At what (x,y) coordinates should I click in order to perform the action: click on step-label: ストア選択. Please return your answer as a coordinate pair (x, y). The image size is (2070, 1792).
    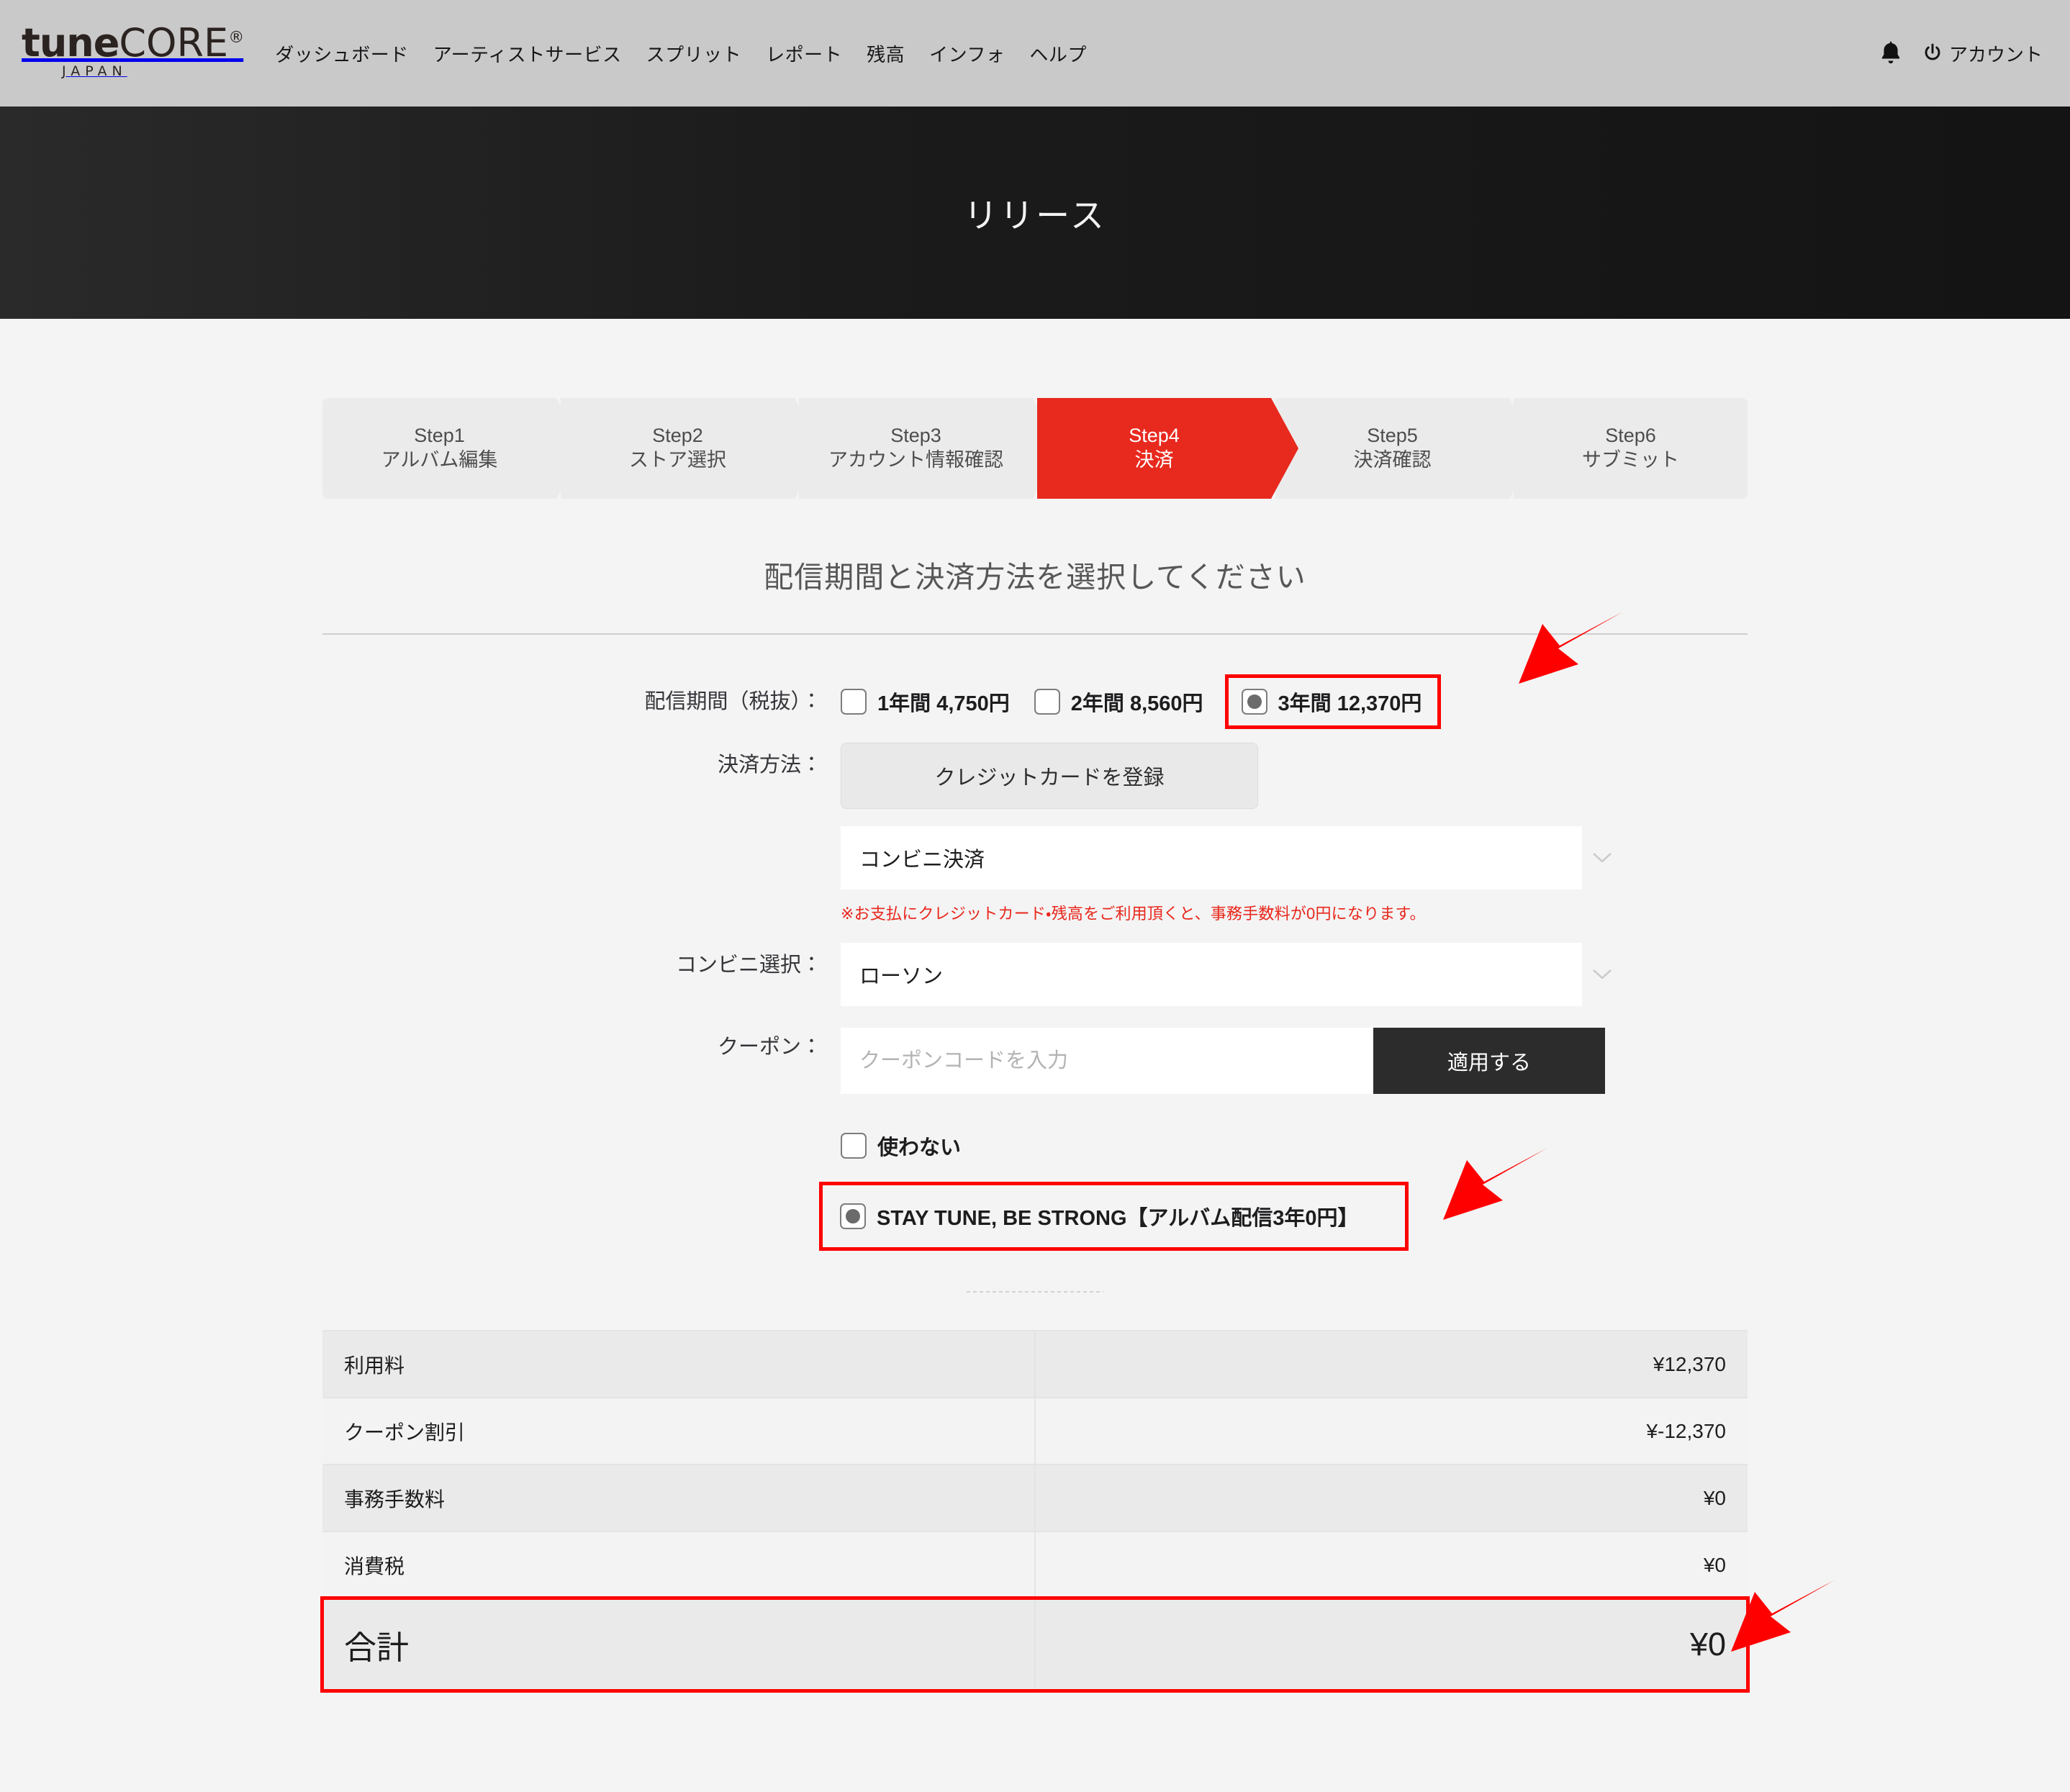
    Looking at the image, I should click on (677, 460).